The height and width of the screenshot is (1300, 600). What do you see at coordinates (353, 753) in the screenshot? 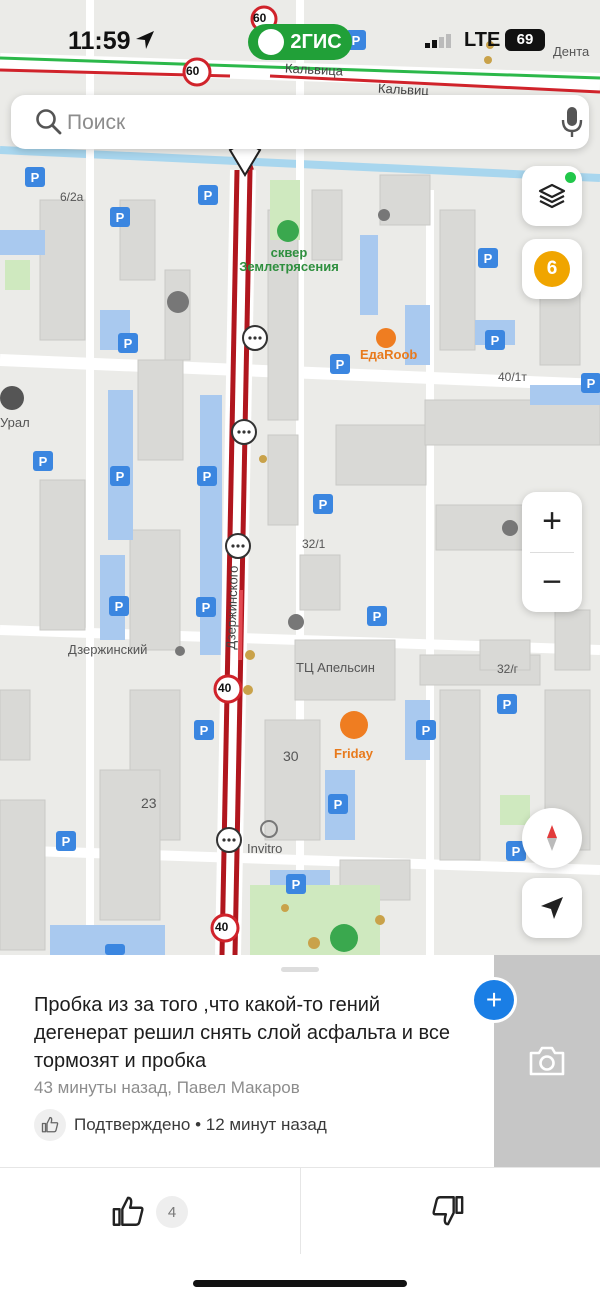
I see `poi-label: Friday` at bounding box center [353, 753].